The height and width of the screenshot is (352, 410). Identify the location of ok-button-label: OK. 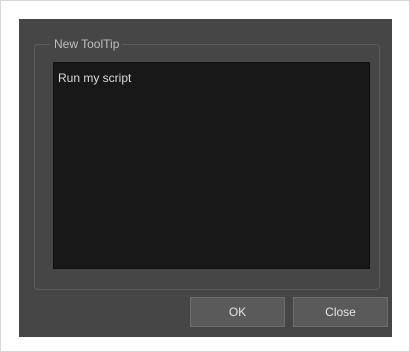
(237, 312).